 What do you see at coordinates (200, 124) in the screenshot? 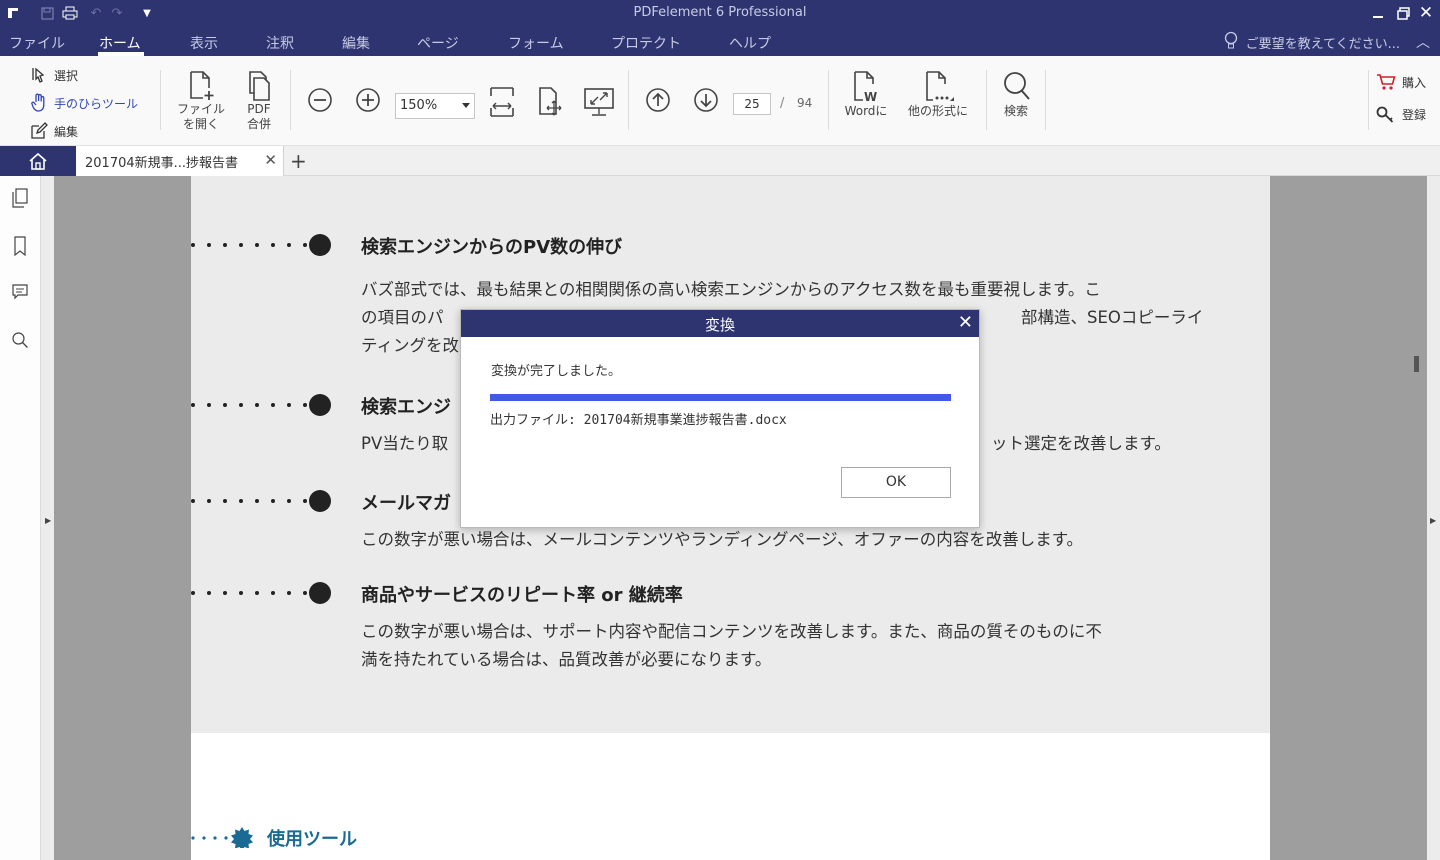
I see `open-file-label-line2: を開く` at bounding box center [200, 124].